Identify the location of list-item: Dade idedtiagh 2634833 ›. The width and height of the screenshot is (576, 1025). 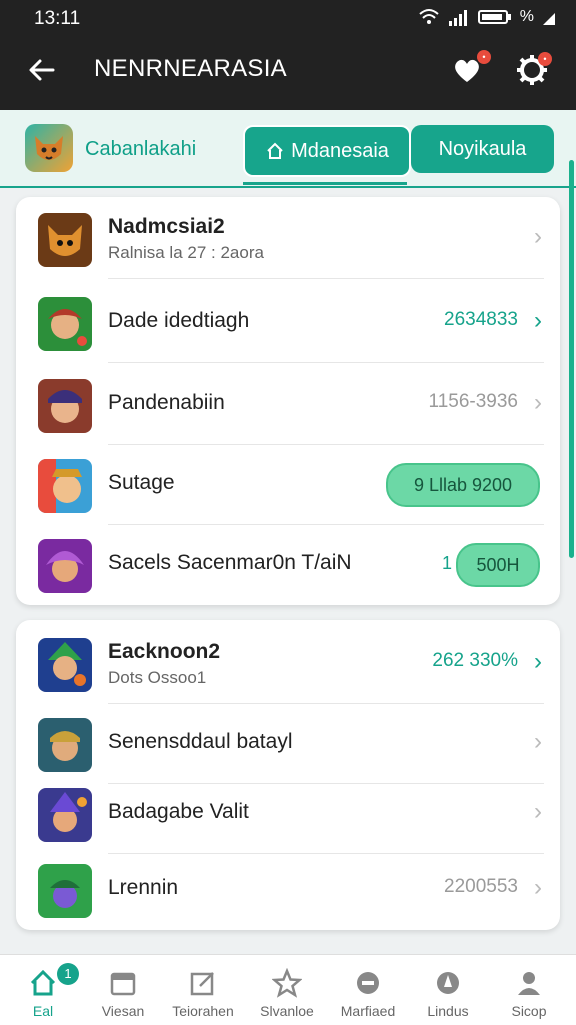
(288, 323).